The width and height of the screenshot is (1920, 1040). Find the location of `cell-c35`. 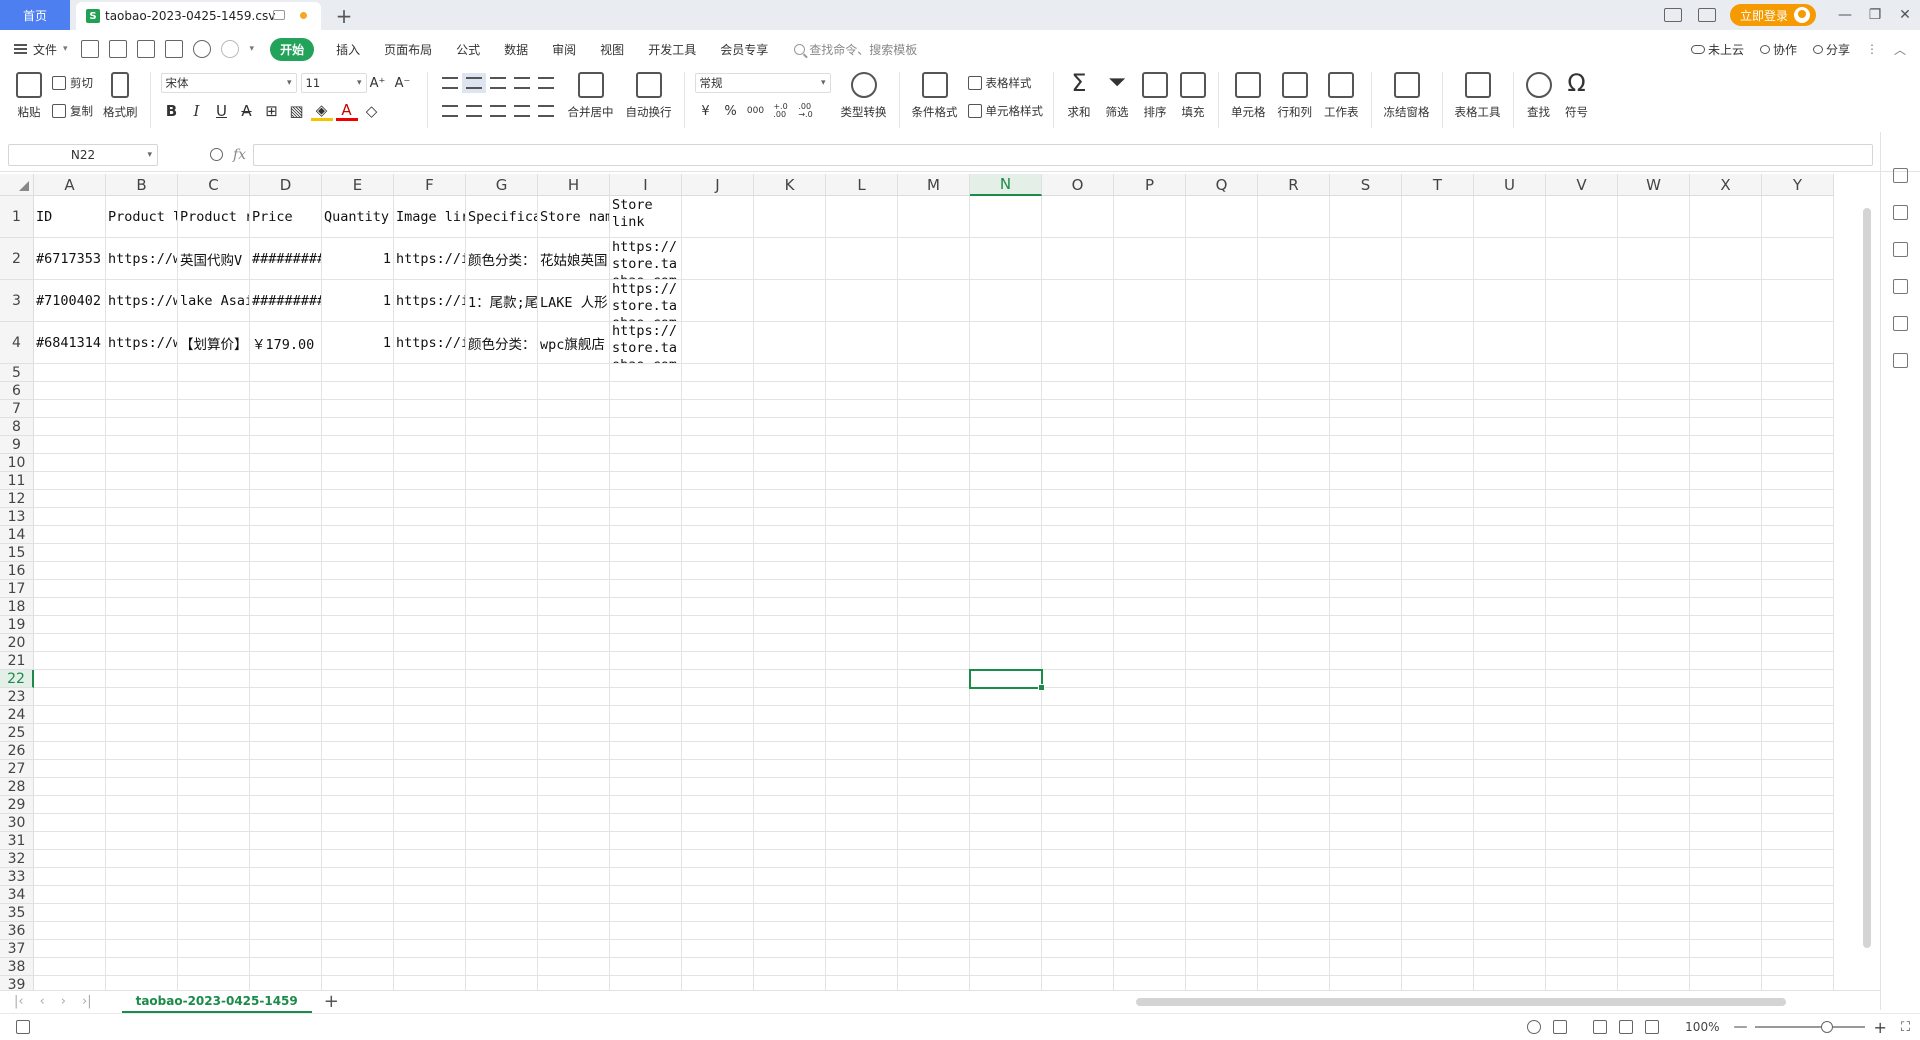

cell-c35 is located at coordinates (214, 913).